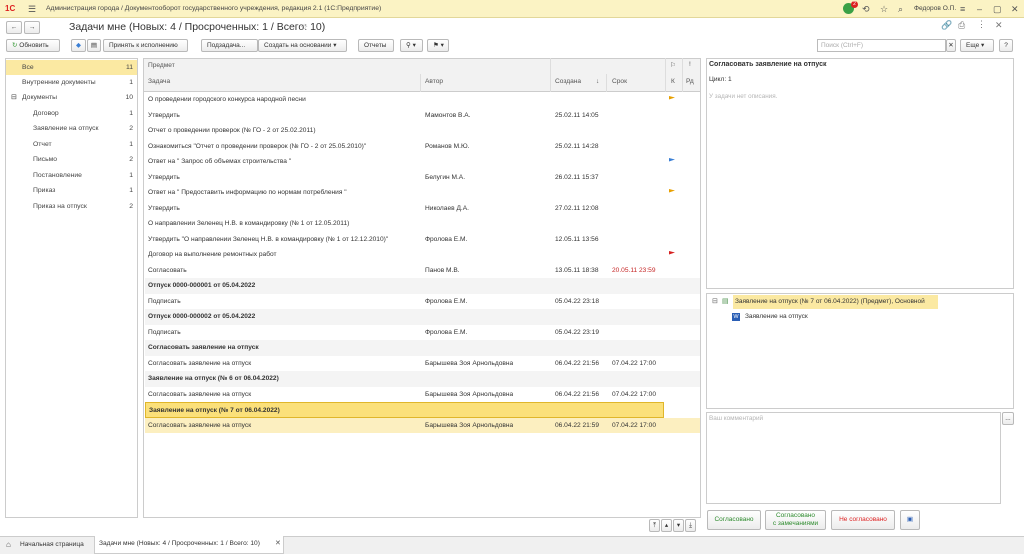 This screenshot has width=1024, height=554. What do you see at coordinates (32, 27) in the screenshot?
I see `forward-button: →` at bounding box center [32, 27].